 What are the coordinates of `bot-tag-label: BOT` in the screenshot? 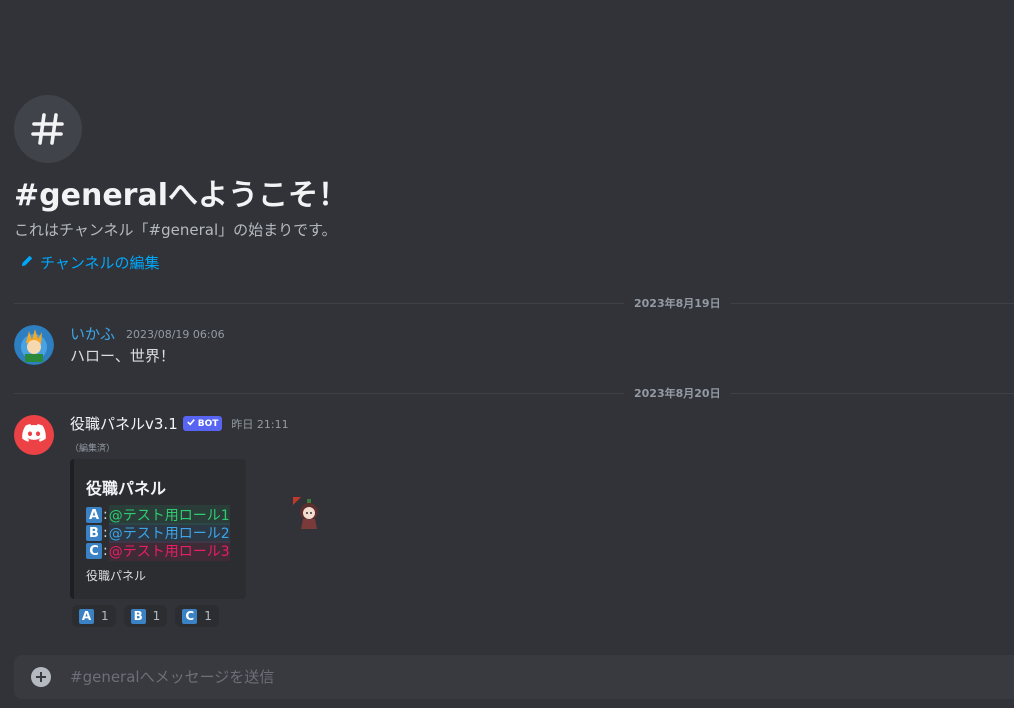 It's located at (208, 423).